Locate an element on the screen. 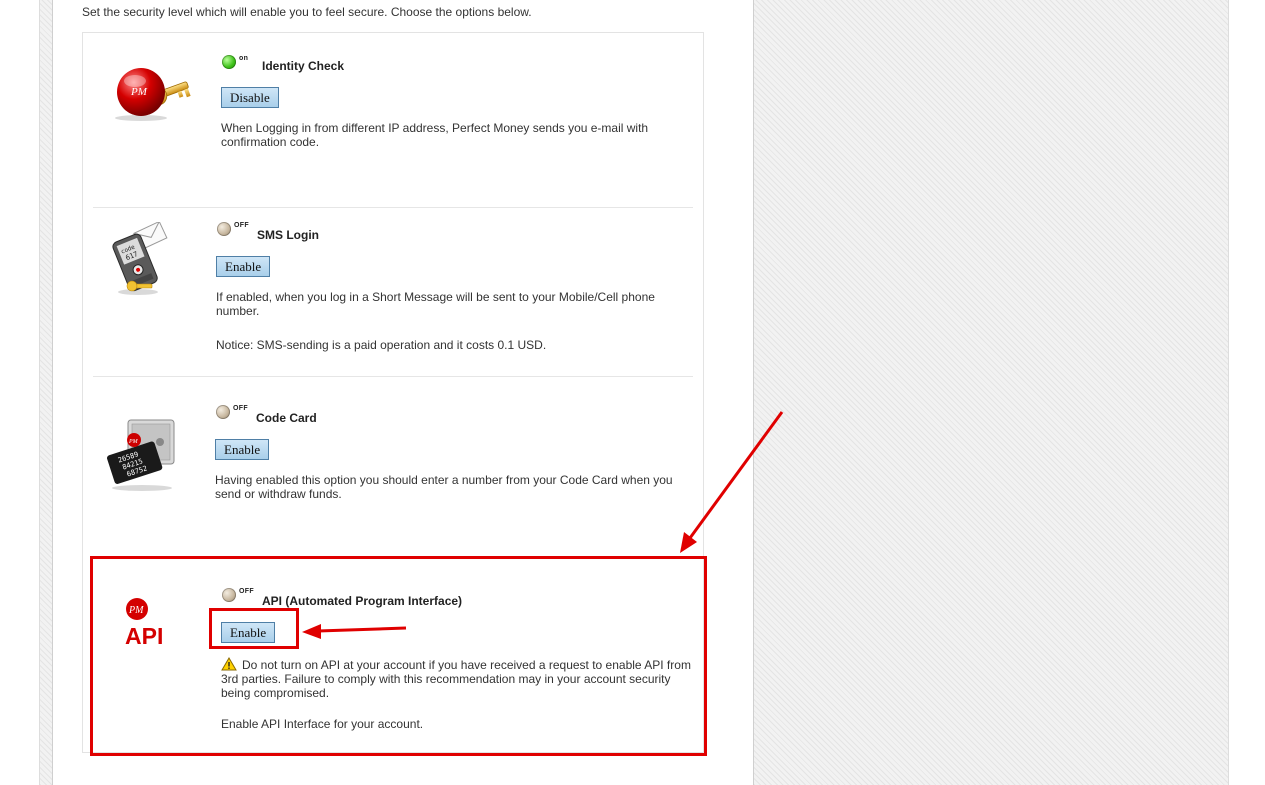 This screenshot has width=1265, height=785. identity-status-indicator: on is located at coordinates (235, 62).